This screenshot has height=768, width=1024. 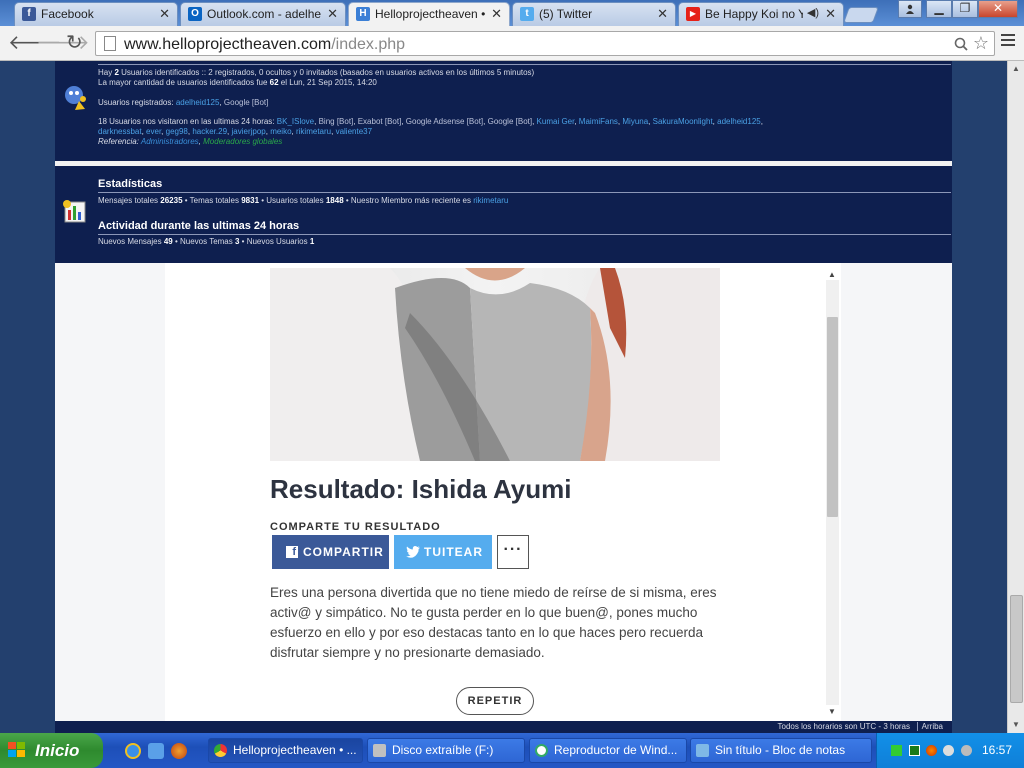 What do you see at coordinates (929, 726) in the screenshot?
I see `back-to-top-link: Arriba` at bounding box center [929, 726].